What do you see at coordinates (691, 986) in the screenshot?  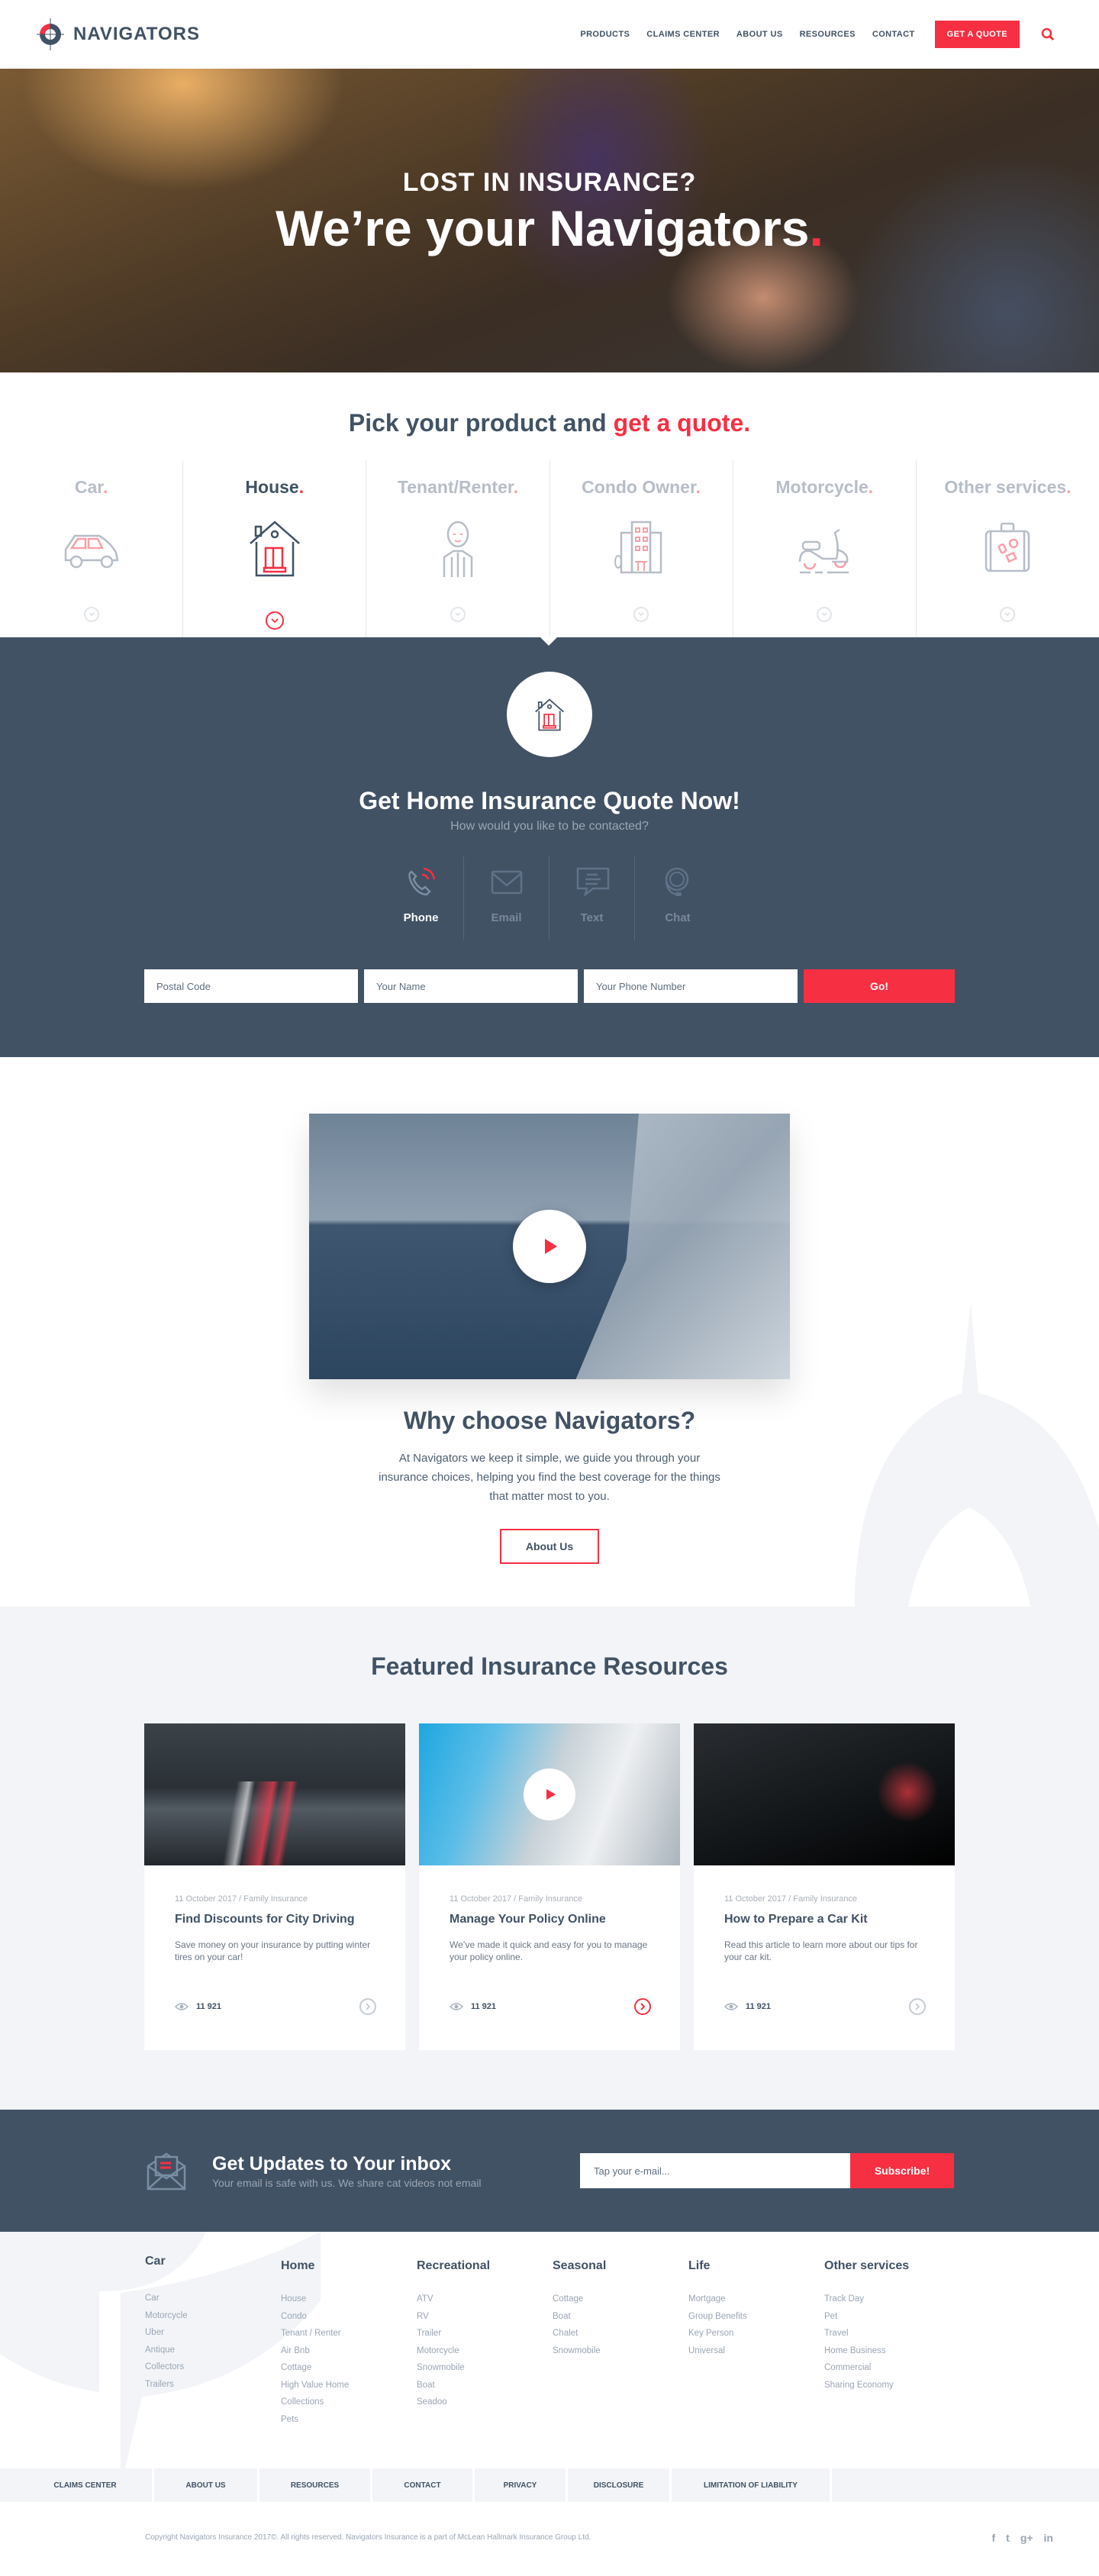 I see `phone-number-input` at bounding box center [691, 986].